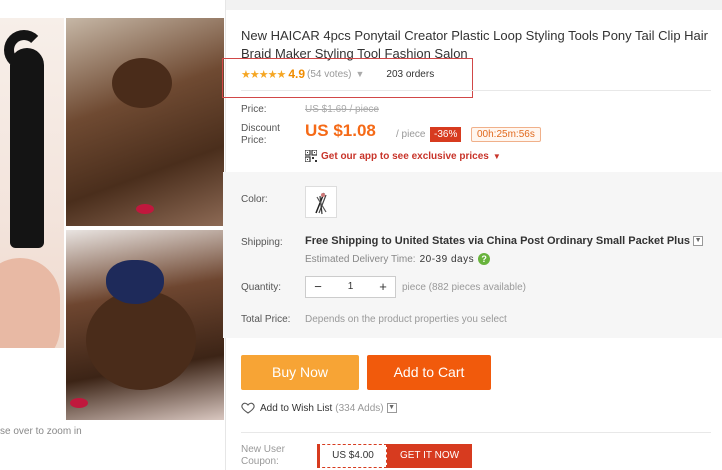 The height and width of the screenshot is (470, 722). Describe the element at coordinates (352, 456) in the screenshot. I see `coupon-value: US $4.00` at that location.